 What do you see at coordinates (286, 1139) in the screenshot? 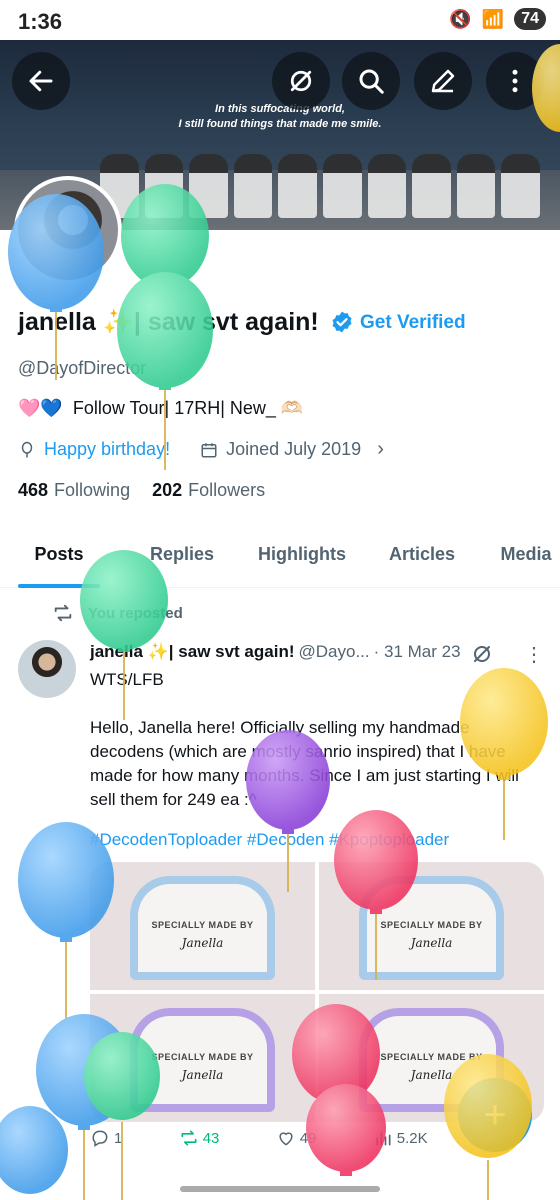
I see `heart-icon` at bounding box center [286, 1139].